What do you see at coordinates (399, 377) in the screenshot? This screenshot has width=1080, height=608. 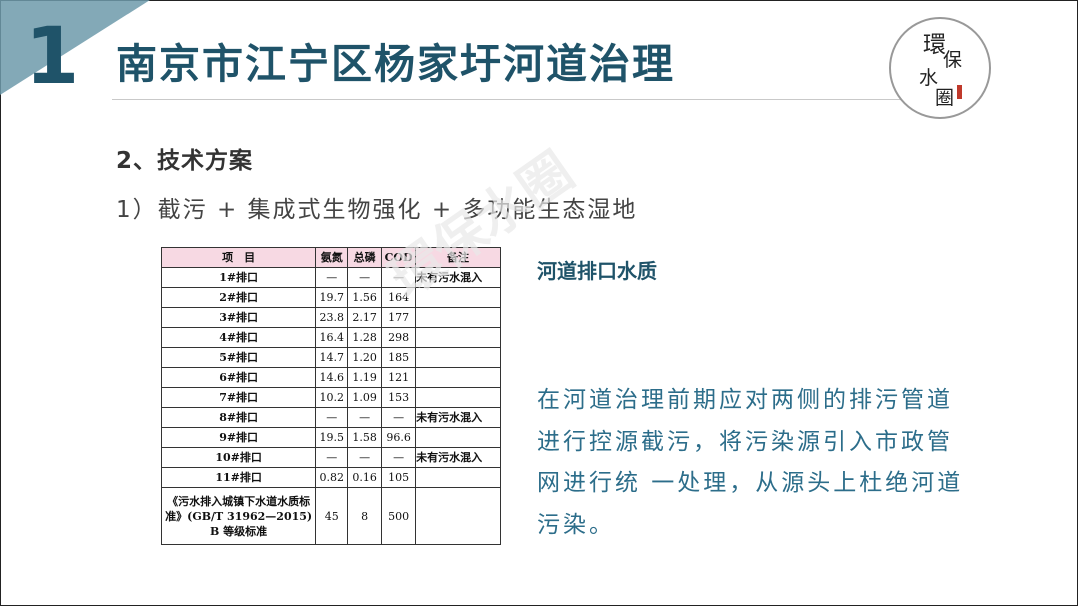 I see `table-cell: 121` at bounding box center [399, 377].